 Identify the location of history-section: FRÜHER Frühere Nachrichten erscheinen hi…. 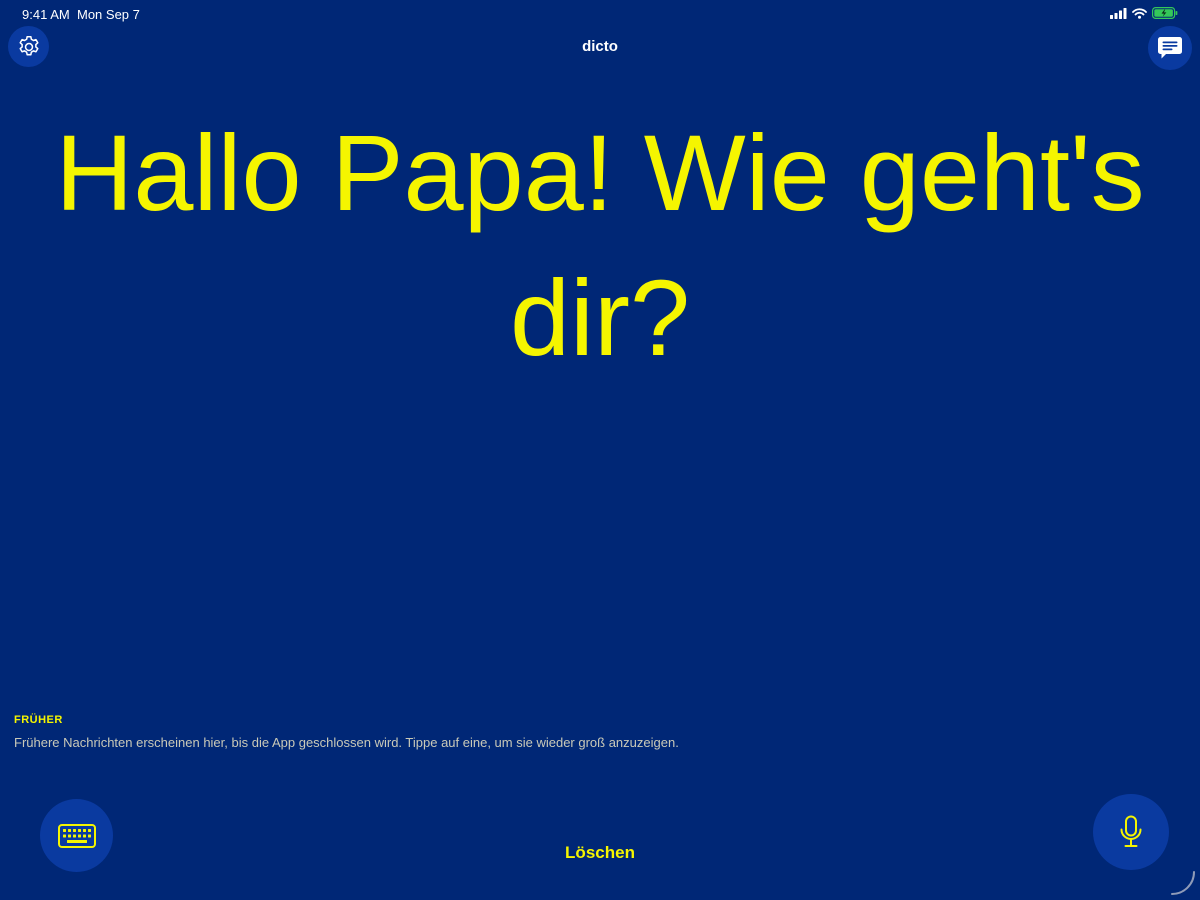
(564, 732).